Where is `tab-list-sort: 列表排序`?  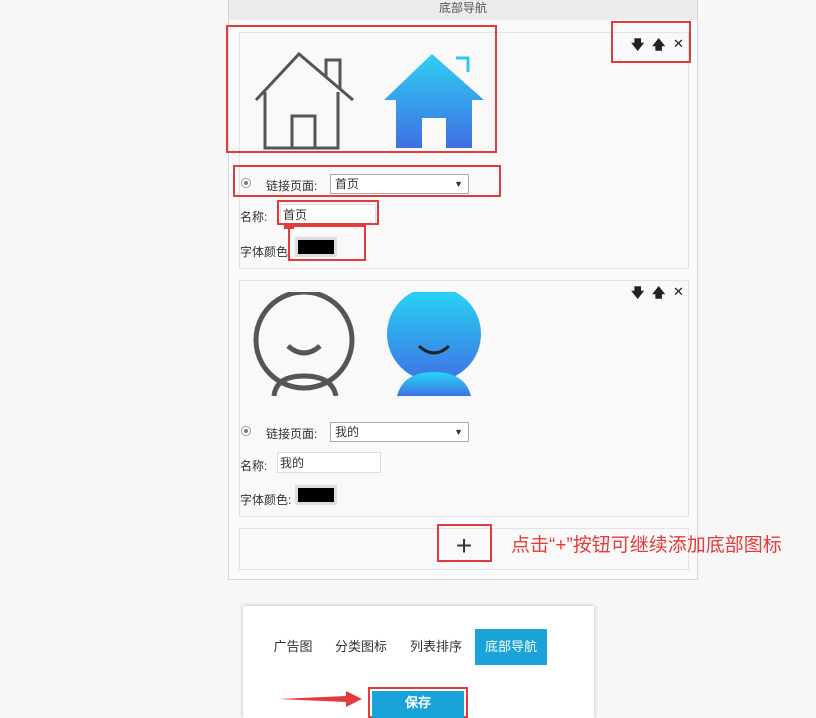 tab-list-sort: 列表排序 is located at coordinates (436, 647).